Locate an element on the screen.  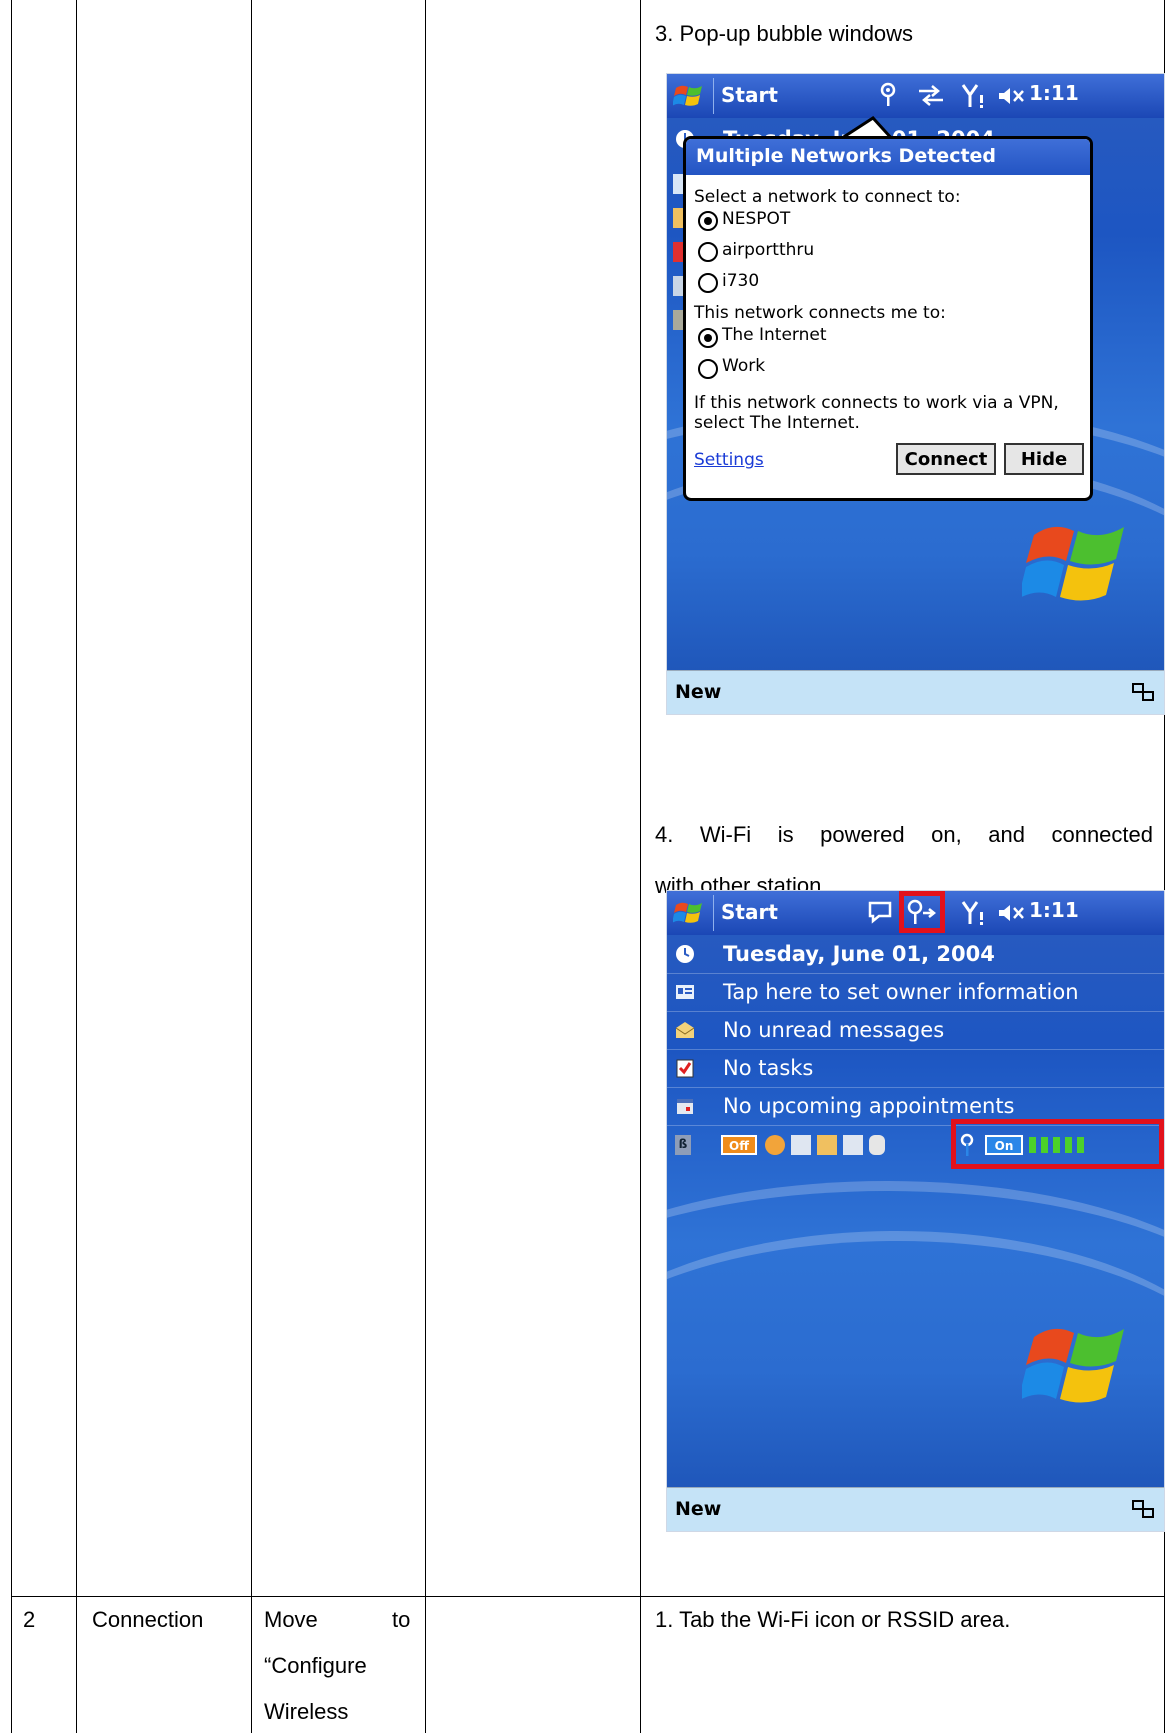
radio-the-internet is located at coordinates (708, 338).